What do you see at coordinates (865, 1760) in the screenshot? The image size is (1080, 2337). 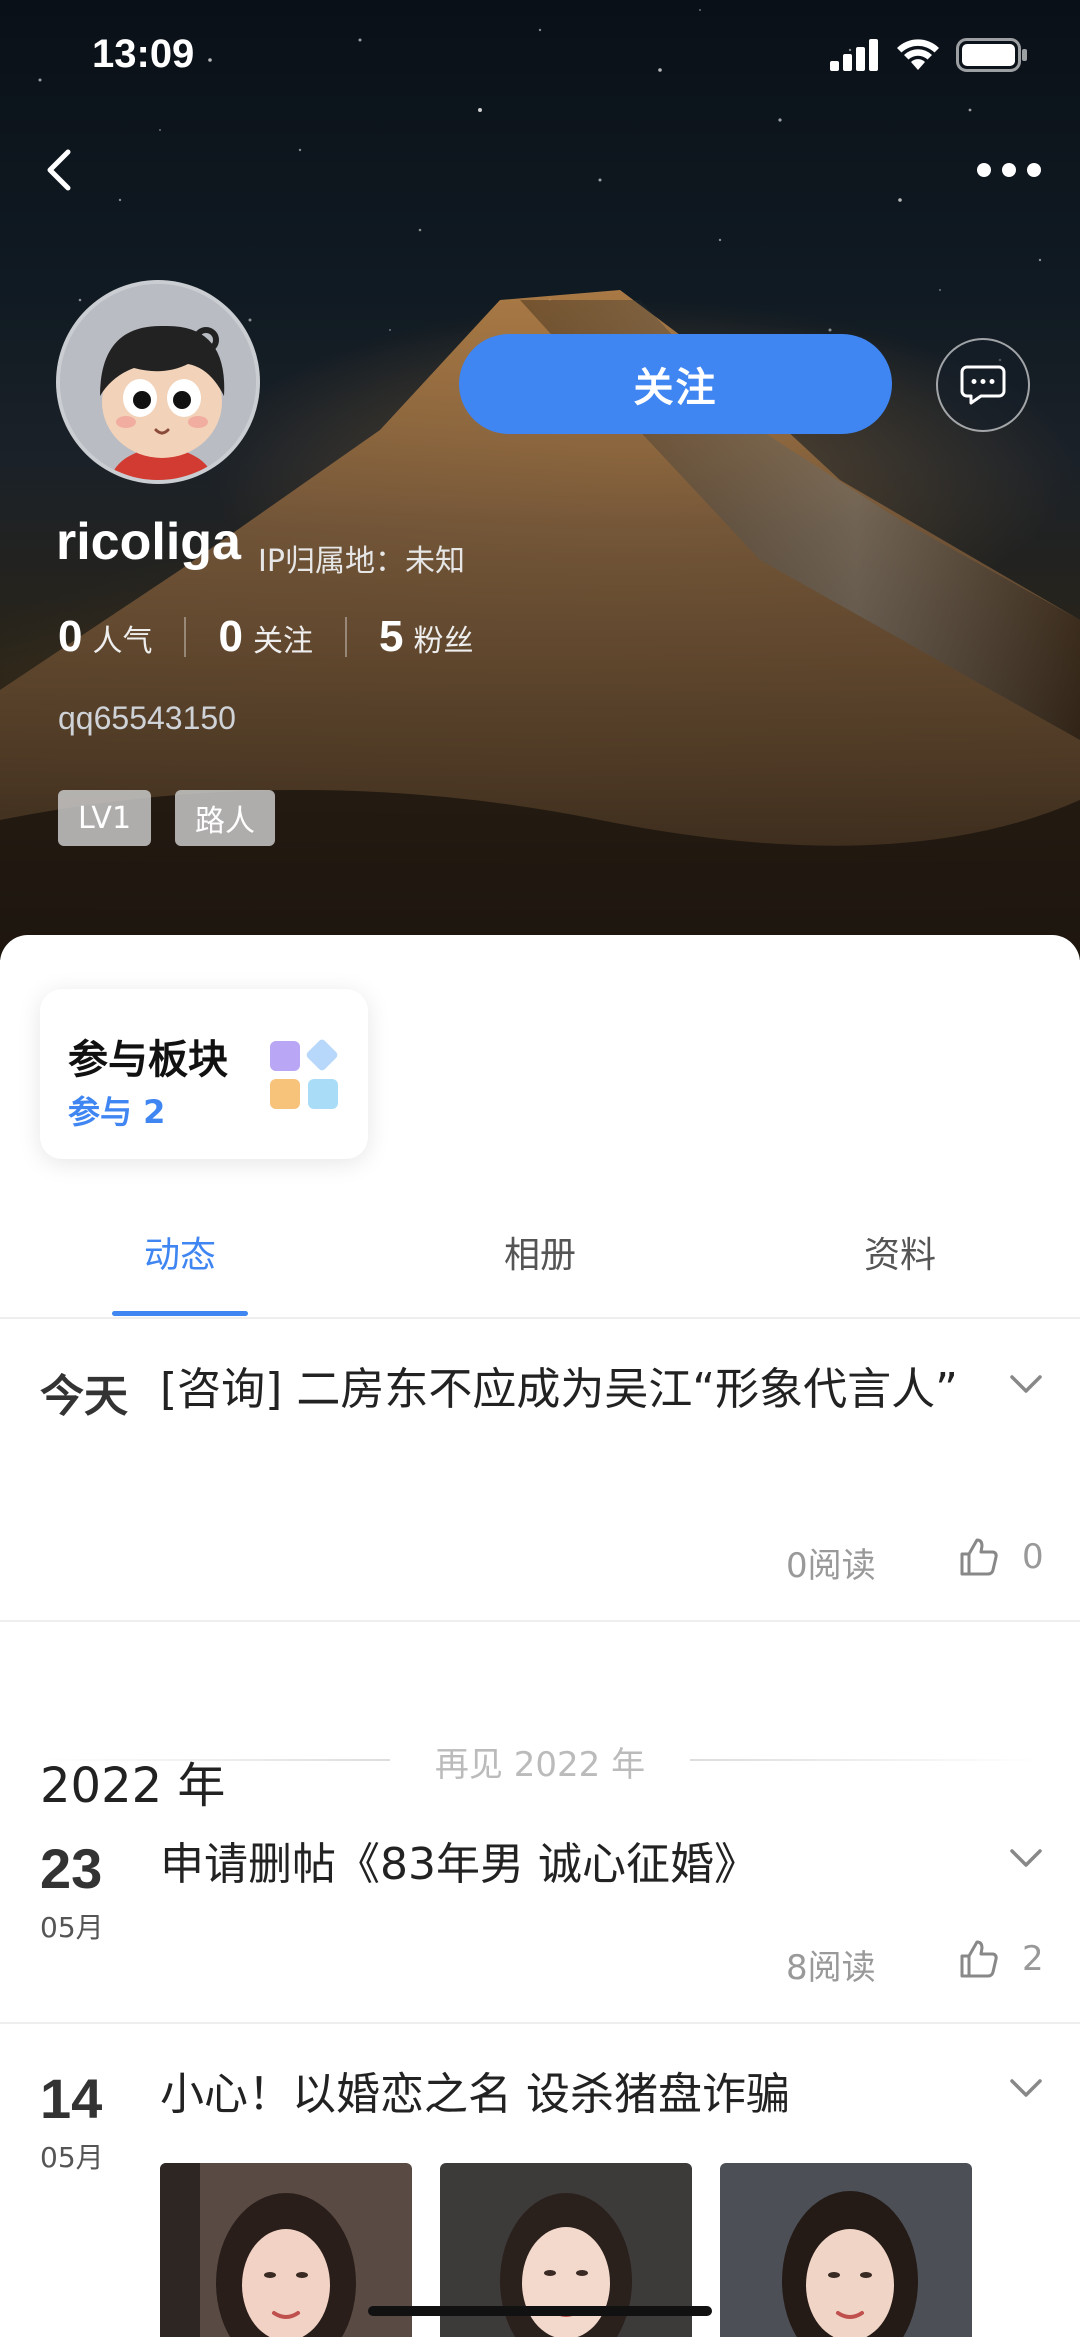 I see `separator-line-right` at bounding box center [865, 1760].